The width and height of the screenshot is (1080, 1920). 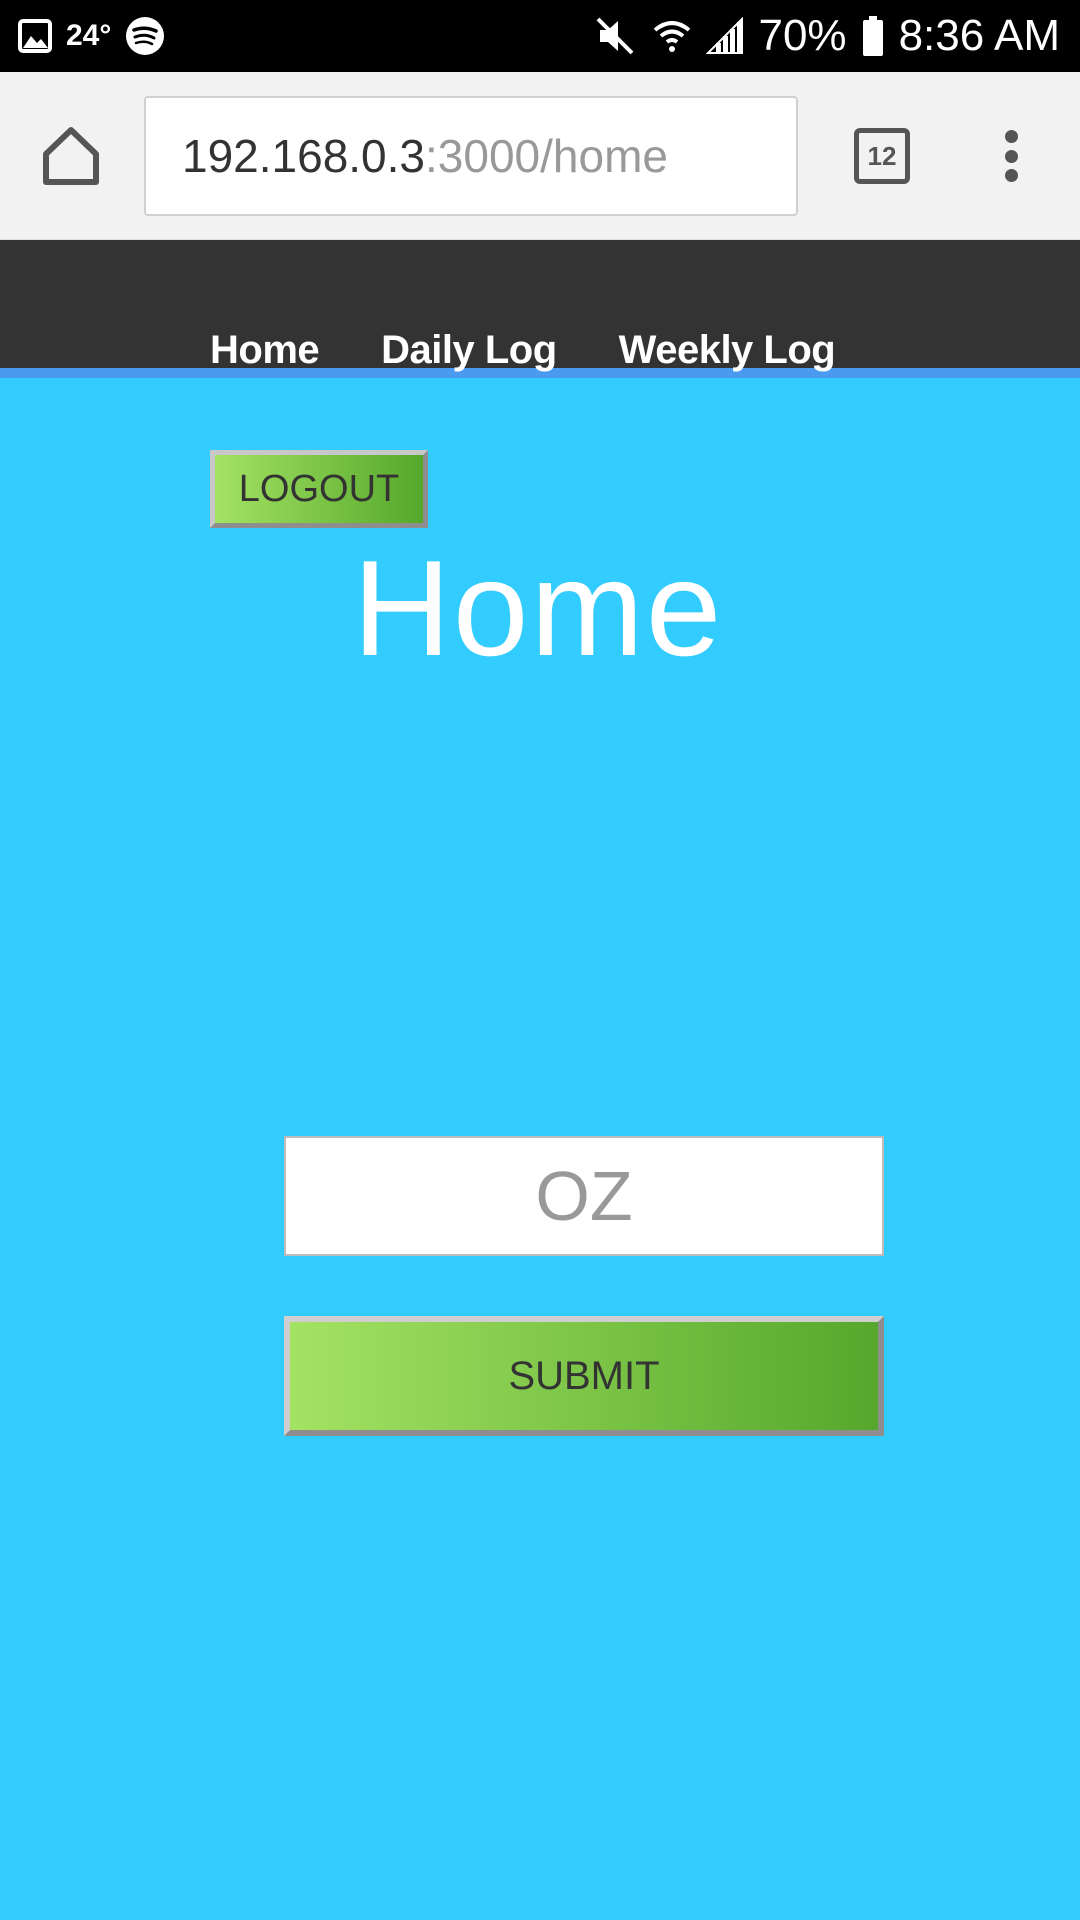 I want to click on status-left: 24°, so click(x=91, y=36).